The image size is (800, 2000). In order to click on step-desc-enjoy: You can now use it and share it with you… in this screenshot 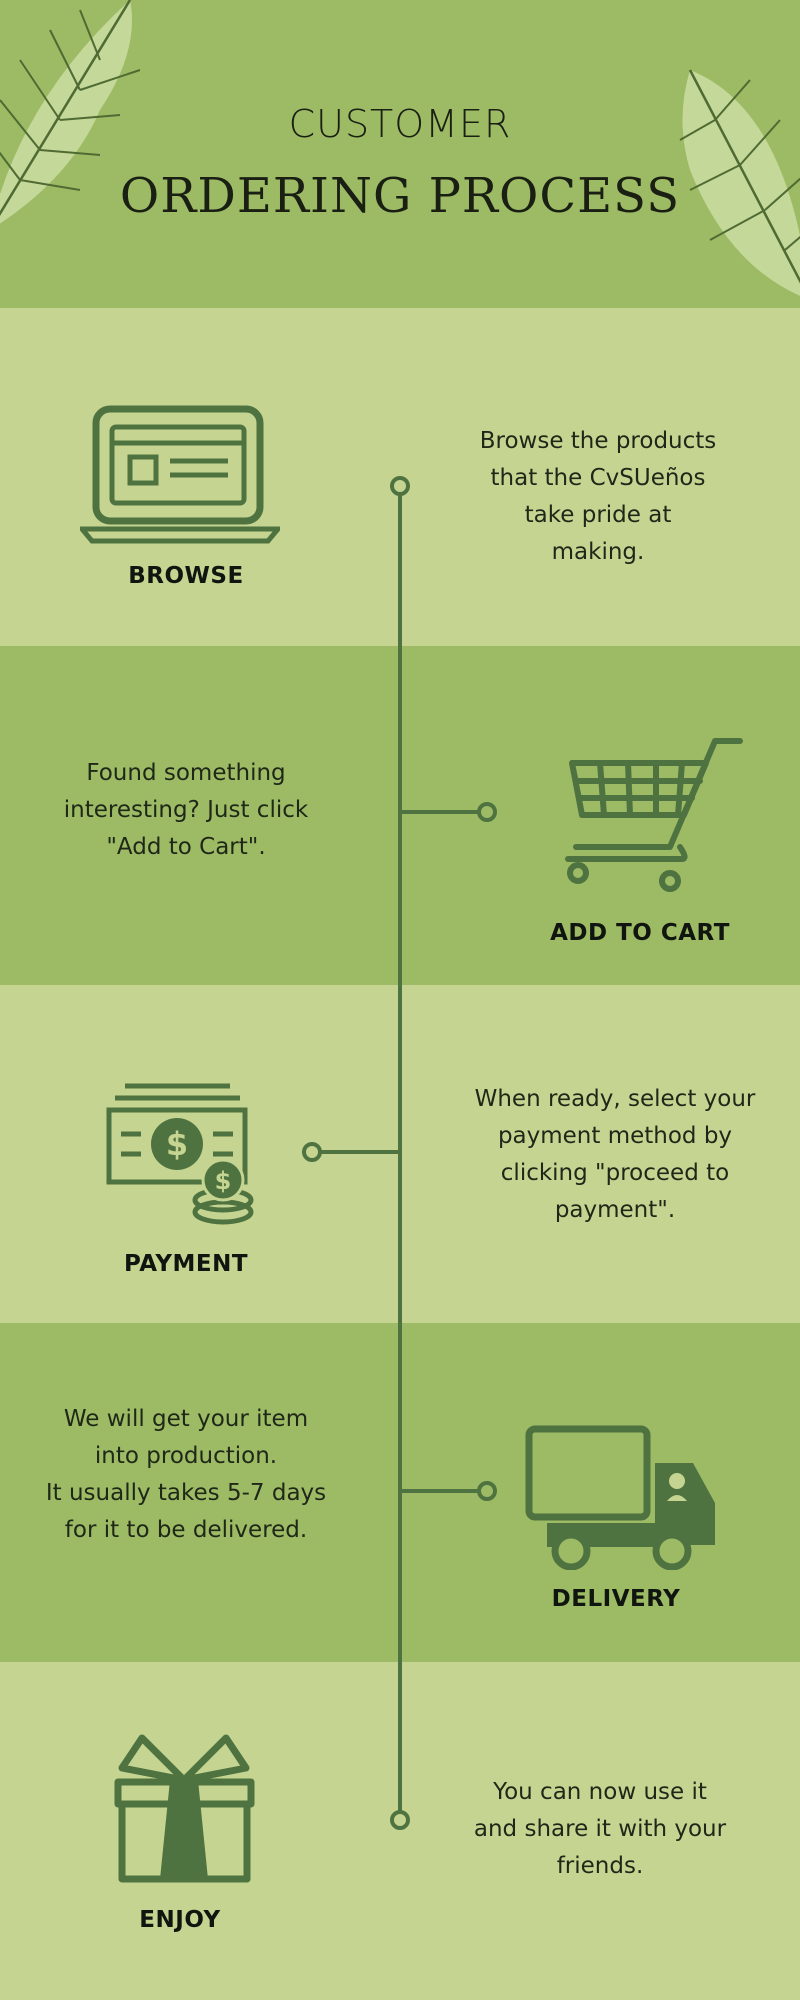, I will do `click(600, 1829)`.